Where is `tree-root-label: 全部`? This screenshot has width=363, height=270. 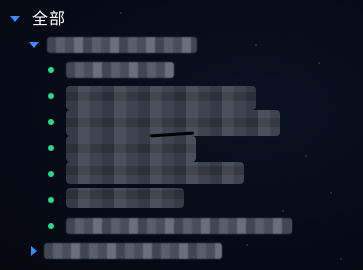
tree-root-label: 全部 is located at coordinates (49, 18).